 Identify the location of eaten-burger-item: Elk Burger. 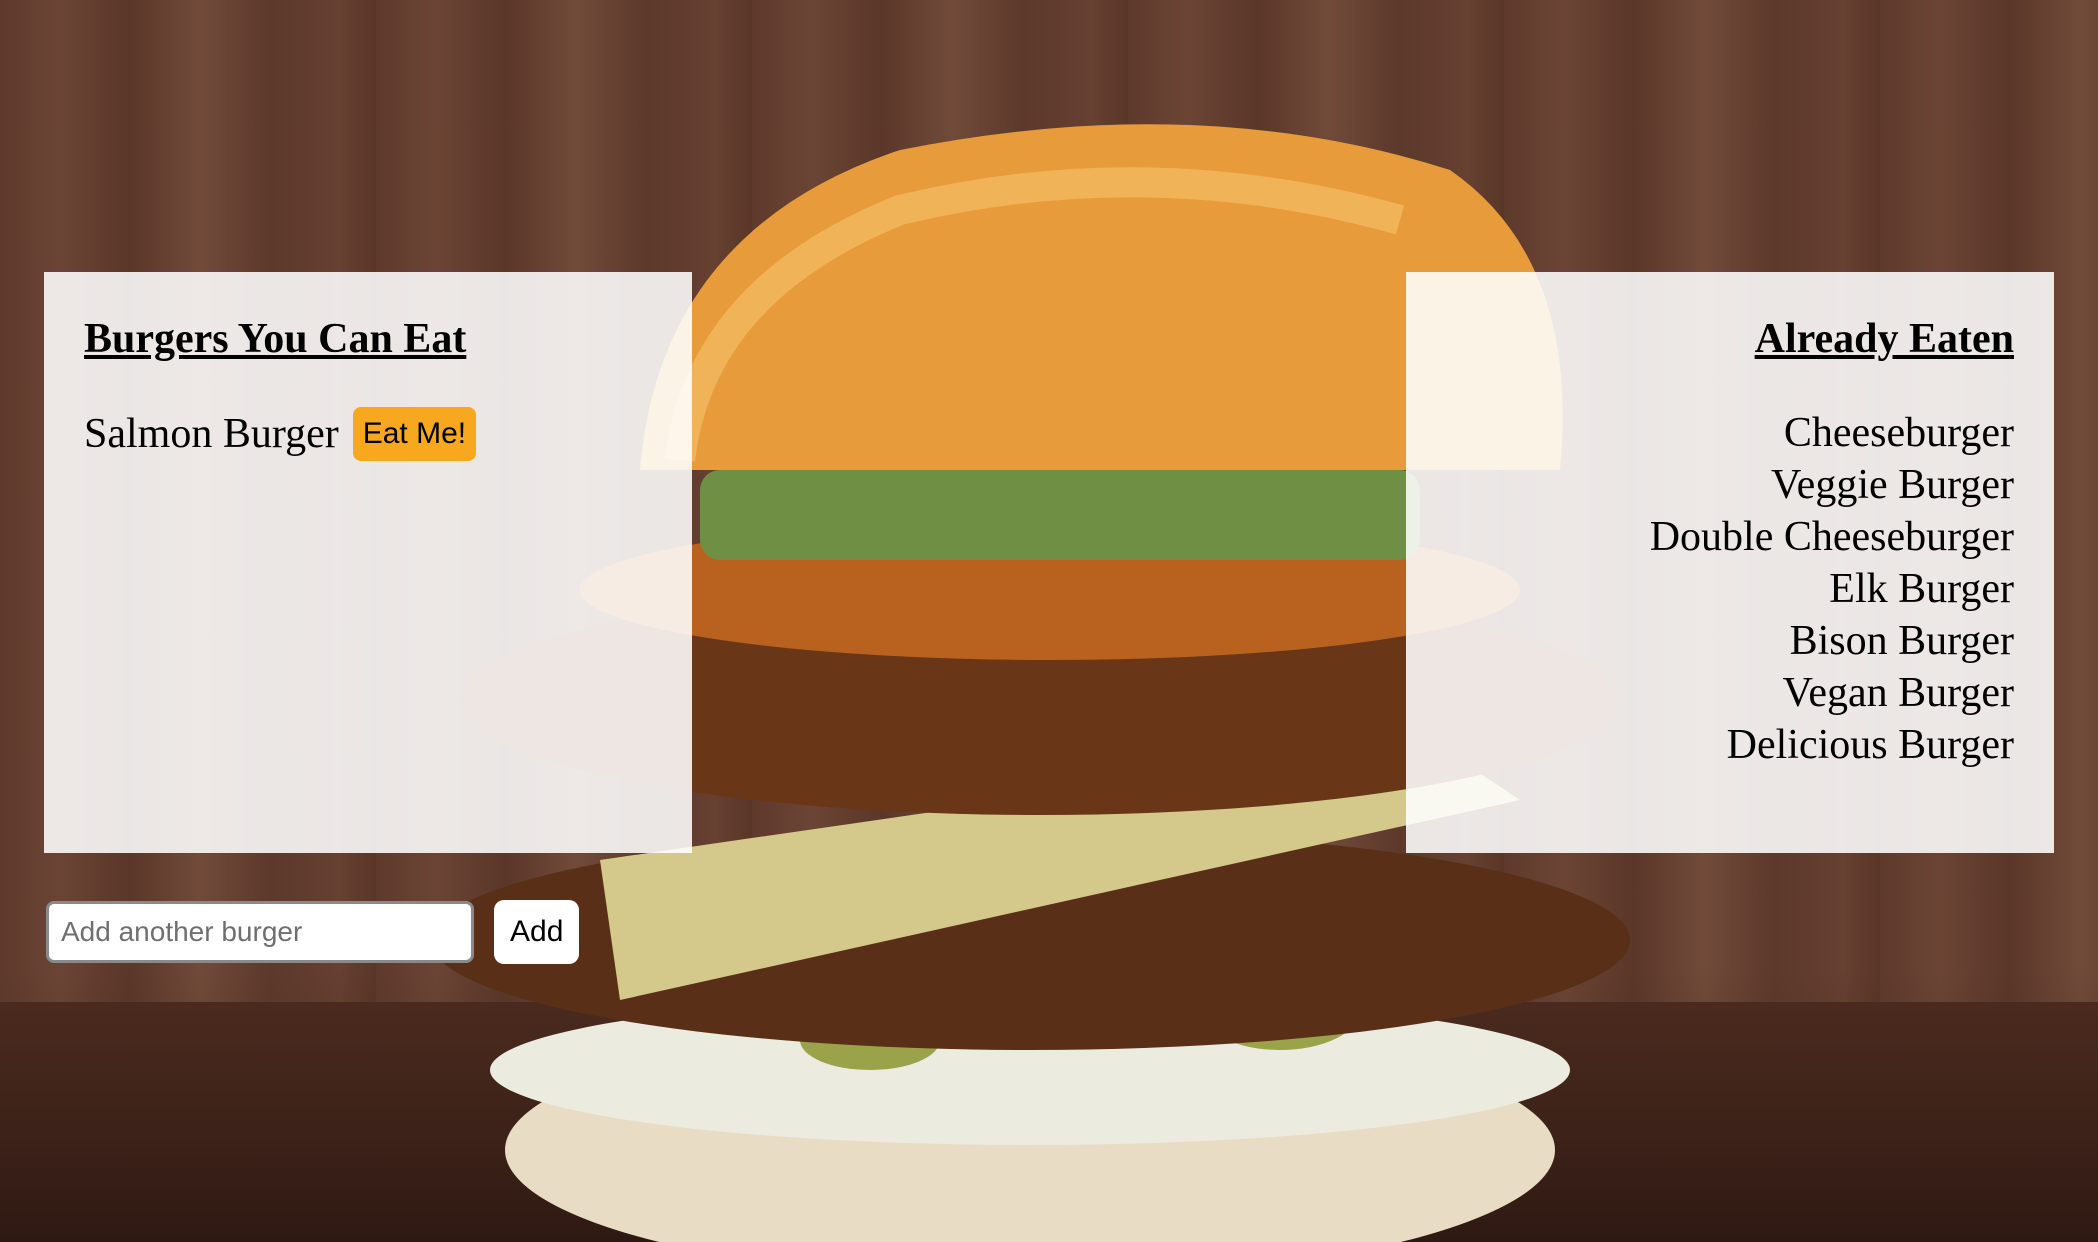
(1921, 588).